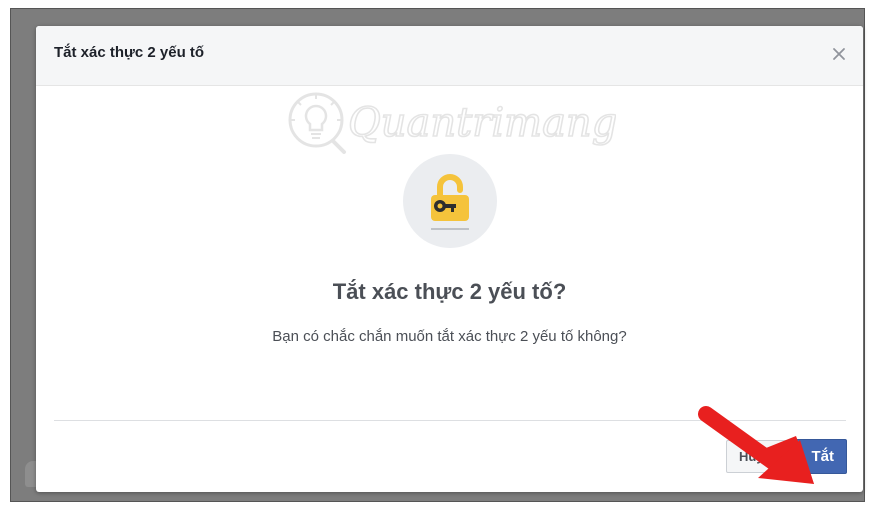 This screenshot has height=506, width=870. What do you see at coordinates (819, 456) in the screenshot?
I see `confirm-disable-button: Tắt` at bounding box center [819, 456].